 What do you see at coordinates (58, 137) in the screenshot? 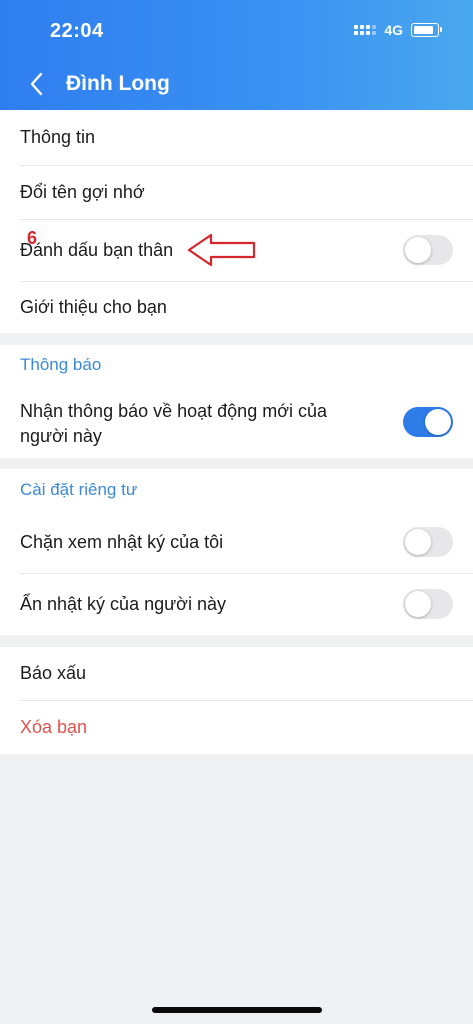
I see `info-label: Thông tin` at bounding box center [58, 137].